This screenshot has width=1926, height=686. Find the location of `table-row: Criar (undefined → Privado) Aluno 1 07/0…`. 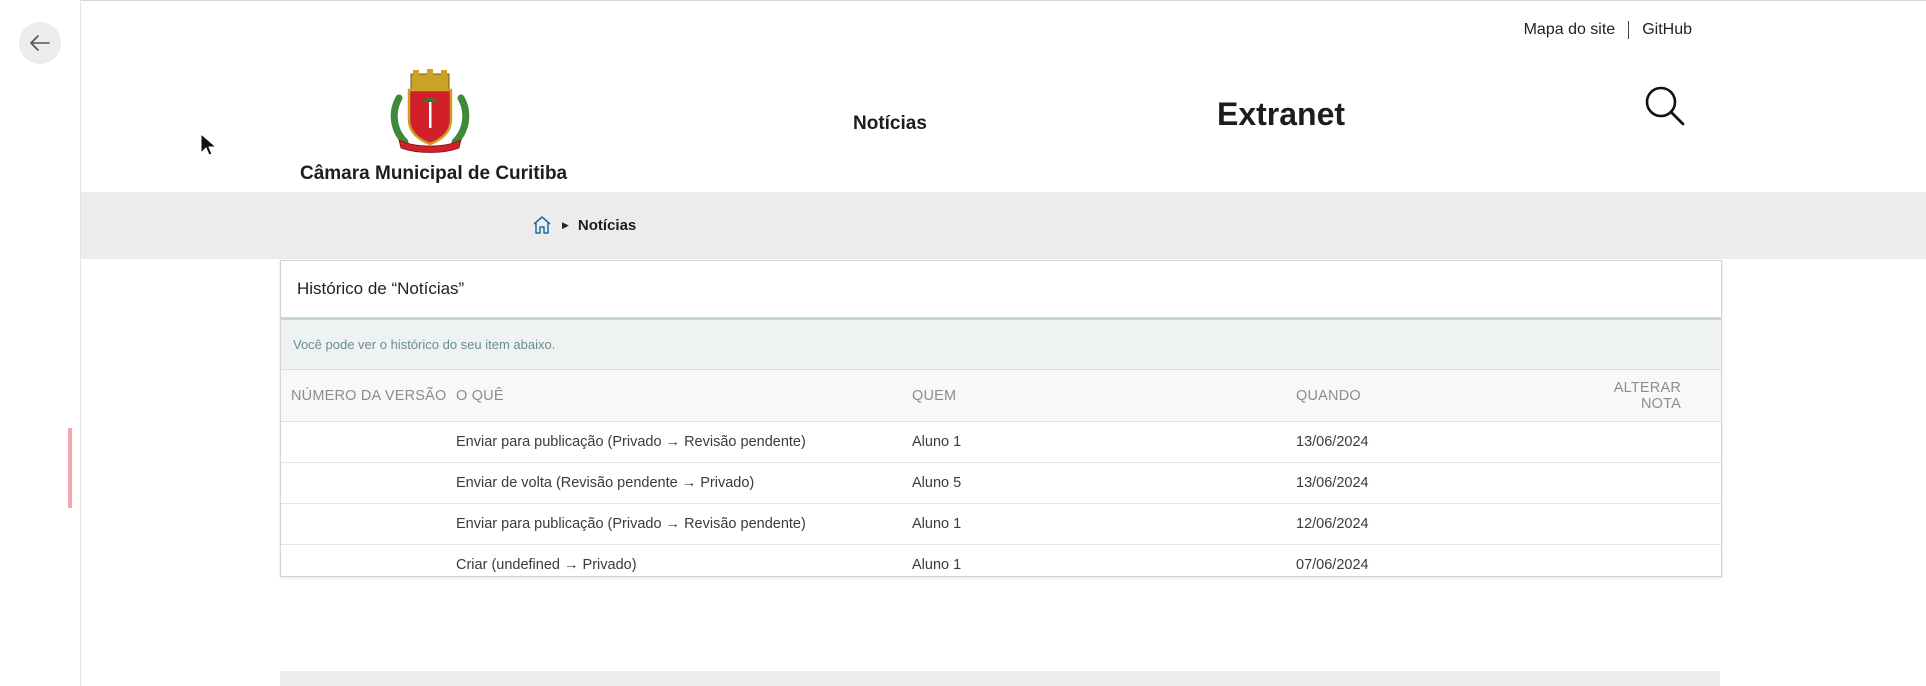

table-row: Criar (undefined → Privado) Aluno 1 07/0… is located at coordinates (1001, 565).